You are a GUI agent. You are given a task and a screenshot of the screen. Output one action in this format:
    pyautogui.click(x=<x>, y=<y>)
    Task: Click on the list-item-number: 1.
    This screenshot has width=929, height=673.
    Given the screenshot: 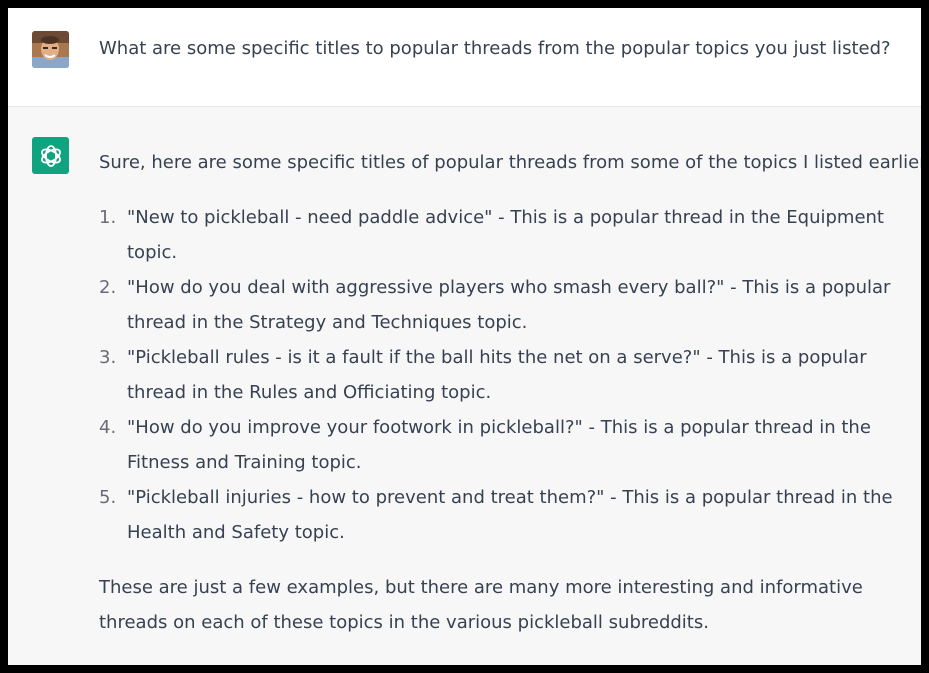 What is the action you would take?
    pyautogui.click(x=108, y=217)
    